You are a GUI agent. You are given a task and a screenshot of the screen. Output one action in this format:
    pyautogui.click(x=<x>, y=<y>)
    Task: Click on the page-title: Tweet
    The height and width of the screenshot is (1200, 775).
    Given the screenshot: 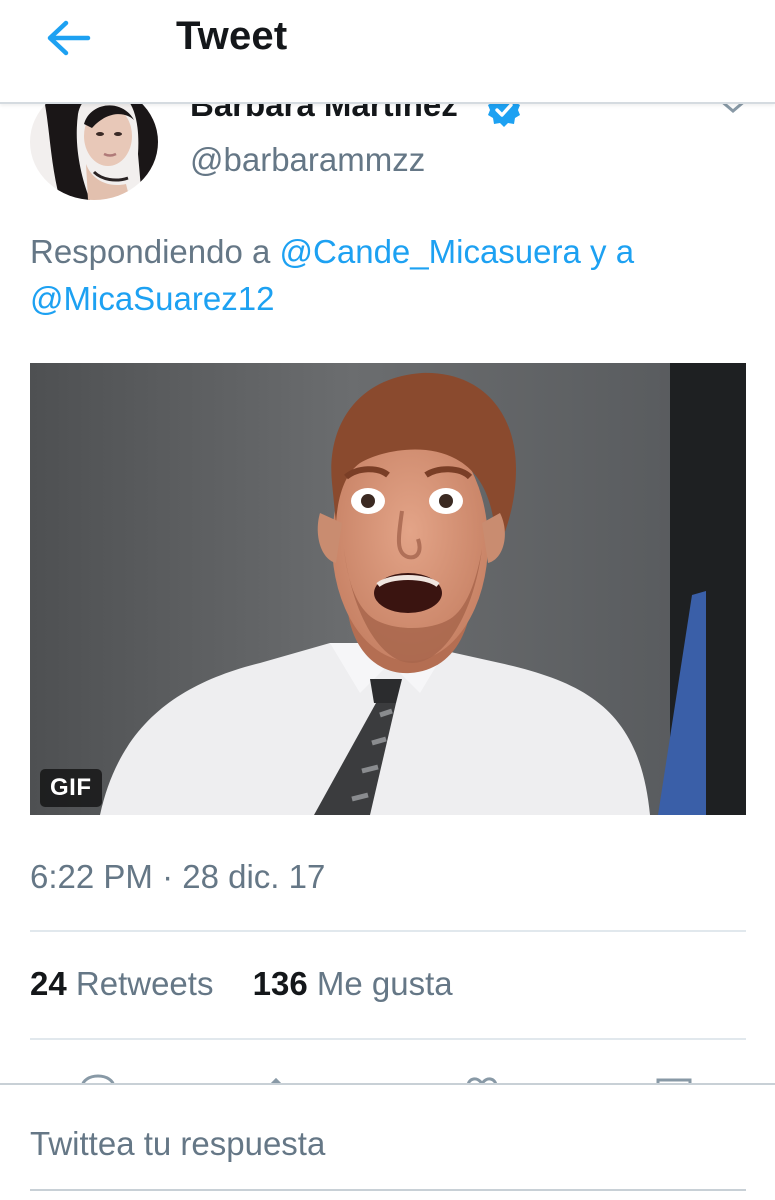 What is the action you would take?
    pyautogui.click(x=232, y=36)
    